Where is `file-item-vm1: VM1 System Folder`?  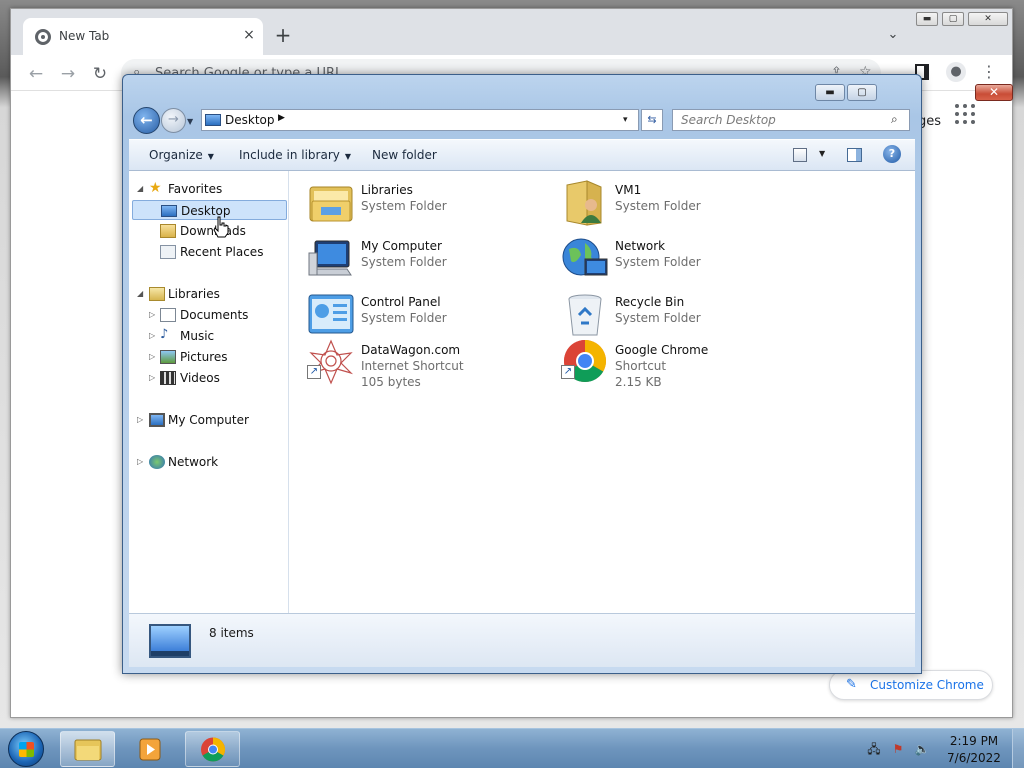 file-item-vm1: VM1 System Folder is located at coordinates (686, 199).